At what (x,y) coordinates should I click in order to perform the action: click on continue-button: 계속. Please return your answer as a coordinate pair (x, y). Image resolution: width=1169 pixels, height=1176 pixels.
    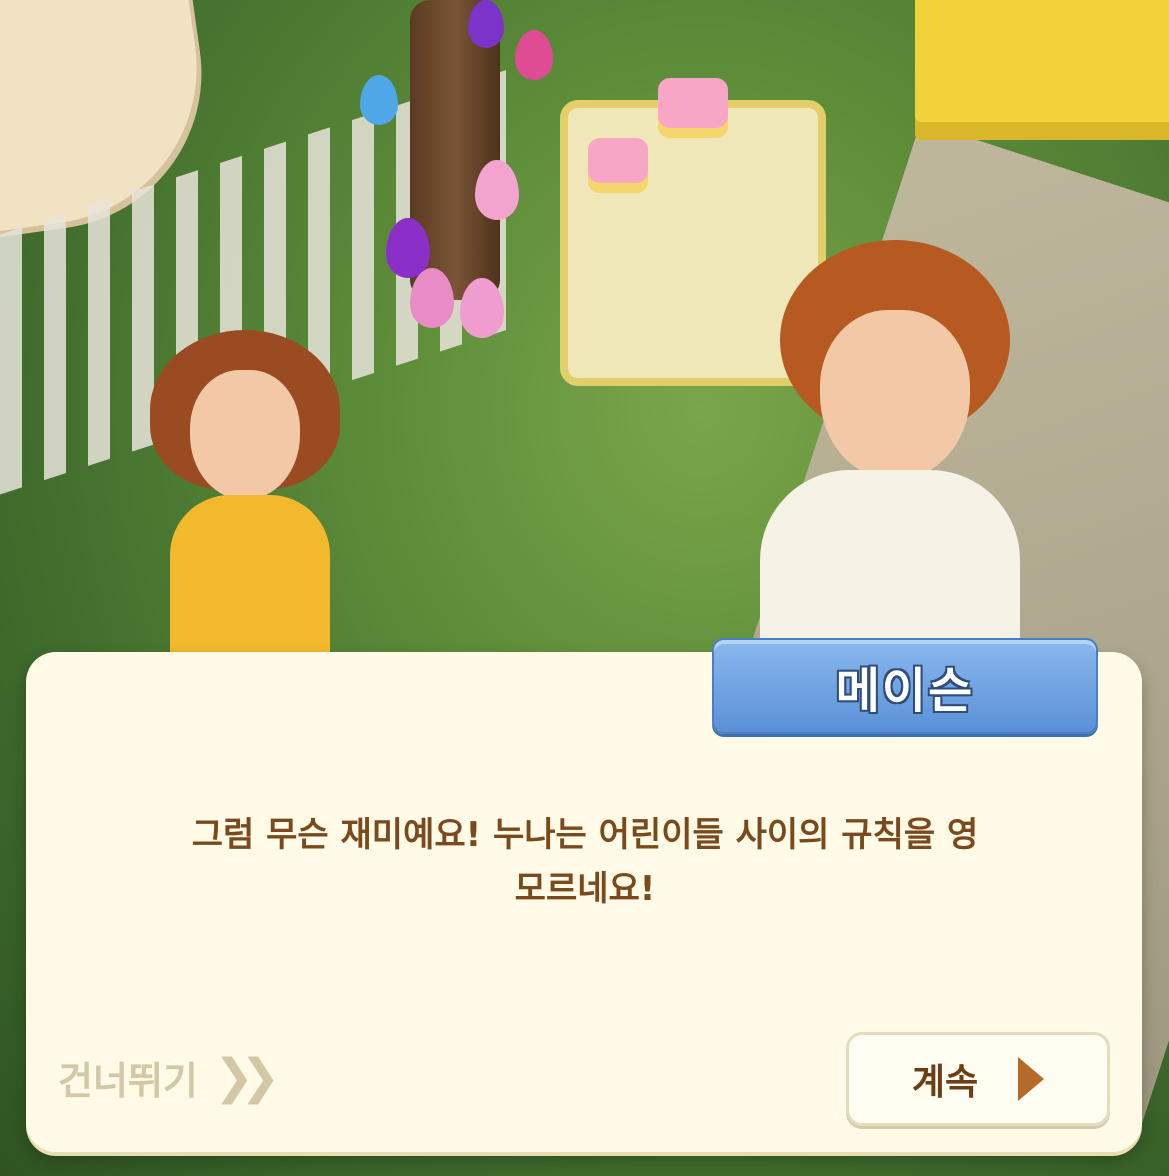
    Looking at the image, I should click on (978, 1079).